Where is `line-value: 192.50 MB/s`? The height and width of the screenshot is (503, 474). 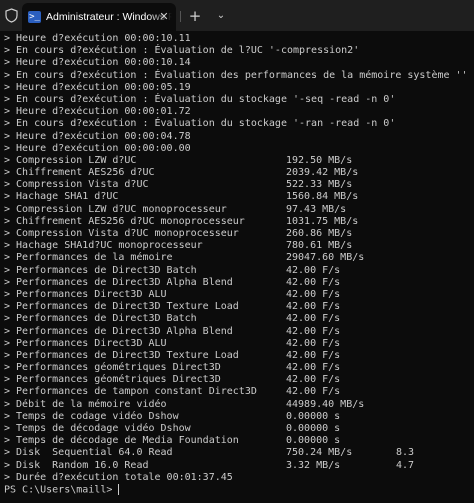 line-value: 192.50 MB/s is located at coordinates (319, 160).